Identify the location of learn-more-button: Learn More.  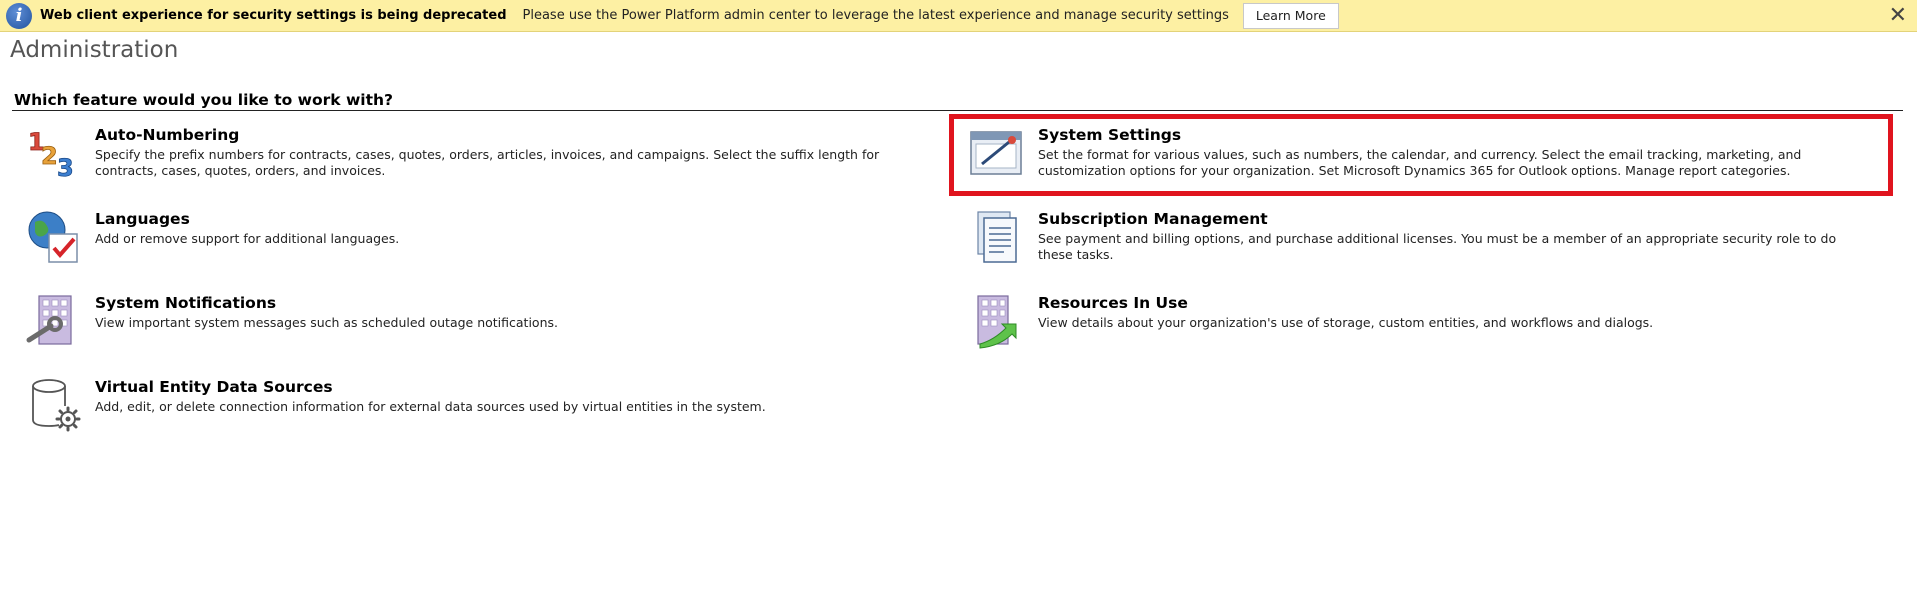
(1290, 15).